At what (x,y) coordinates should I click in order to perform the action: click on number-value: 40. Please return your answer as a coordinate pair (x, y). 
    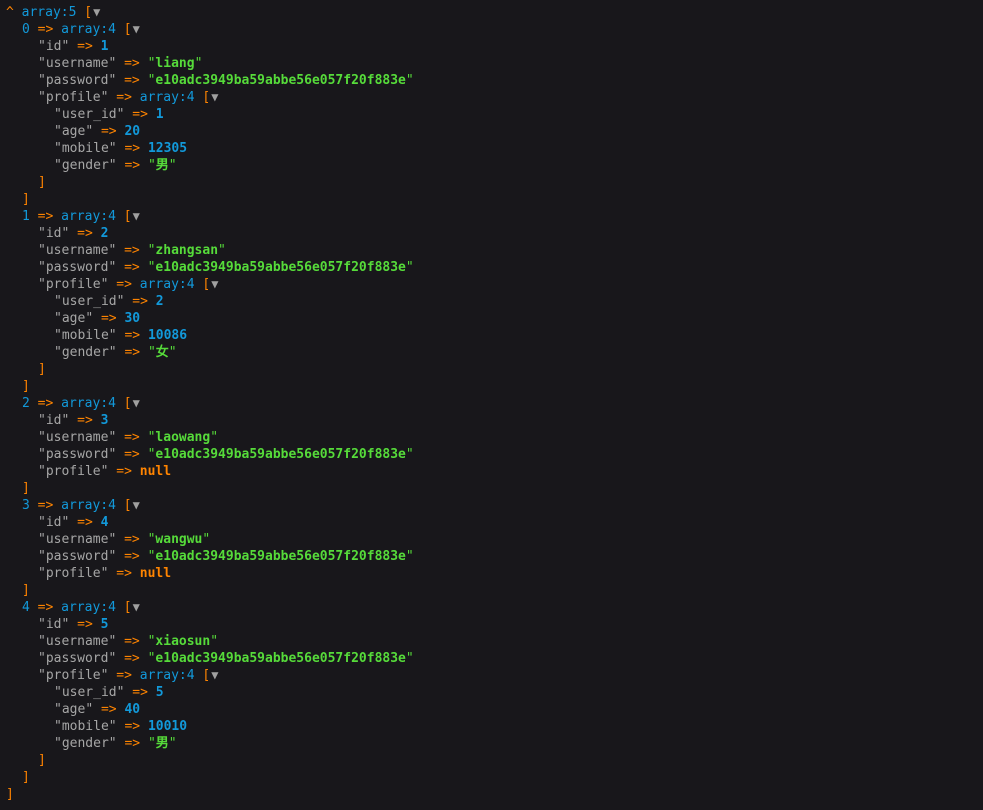
    Looking at the image, I should click on (132, 709).